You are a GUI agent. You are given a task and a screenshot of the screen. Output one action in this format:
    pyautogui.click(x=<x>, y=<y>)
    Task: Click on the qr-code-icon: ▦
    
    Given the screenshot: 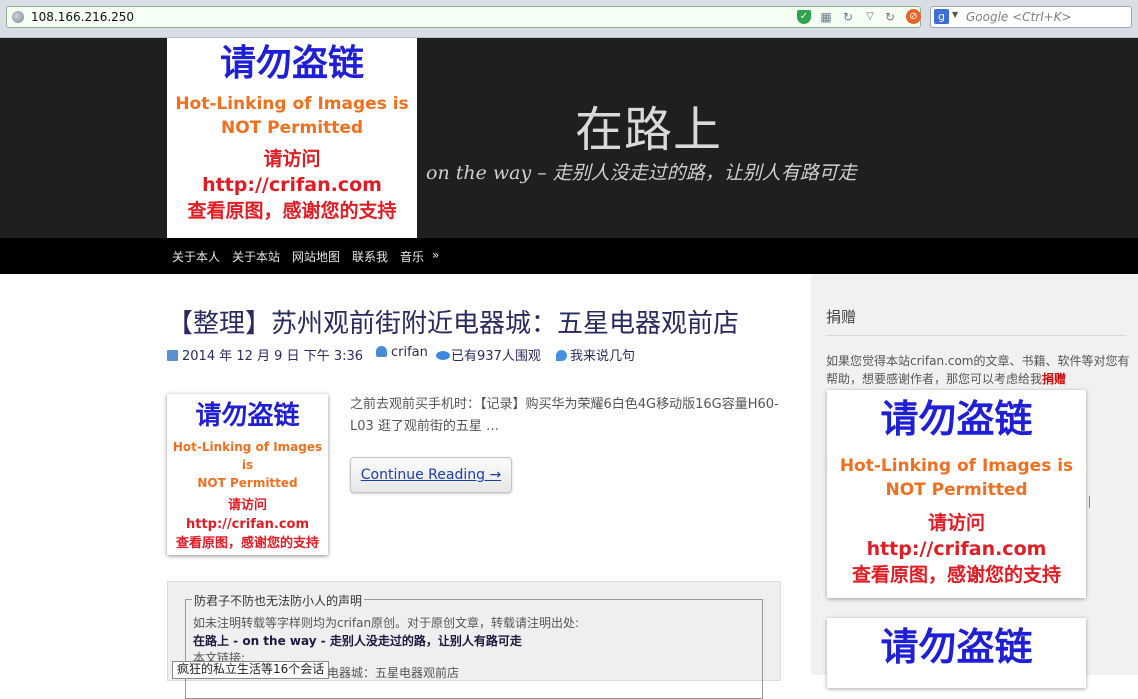 What is the action you would take?
    pyautogui.click(x=826, y=17)
    